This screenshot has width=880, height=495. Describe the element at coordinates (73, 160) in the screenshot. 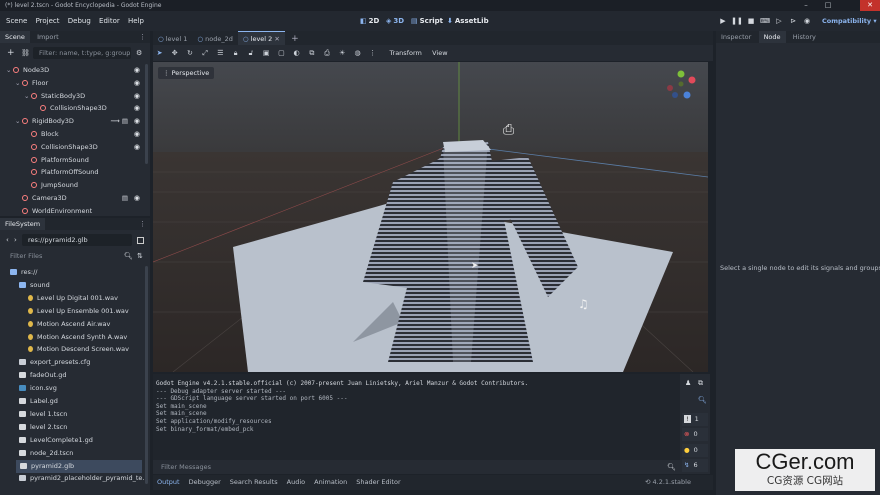

I see `scene-tree-node: PlatformSound` at that location.